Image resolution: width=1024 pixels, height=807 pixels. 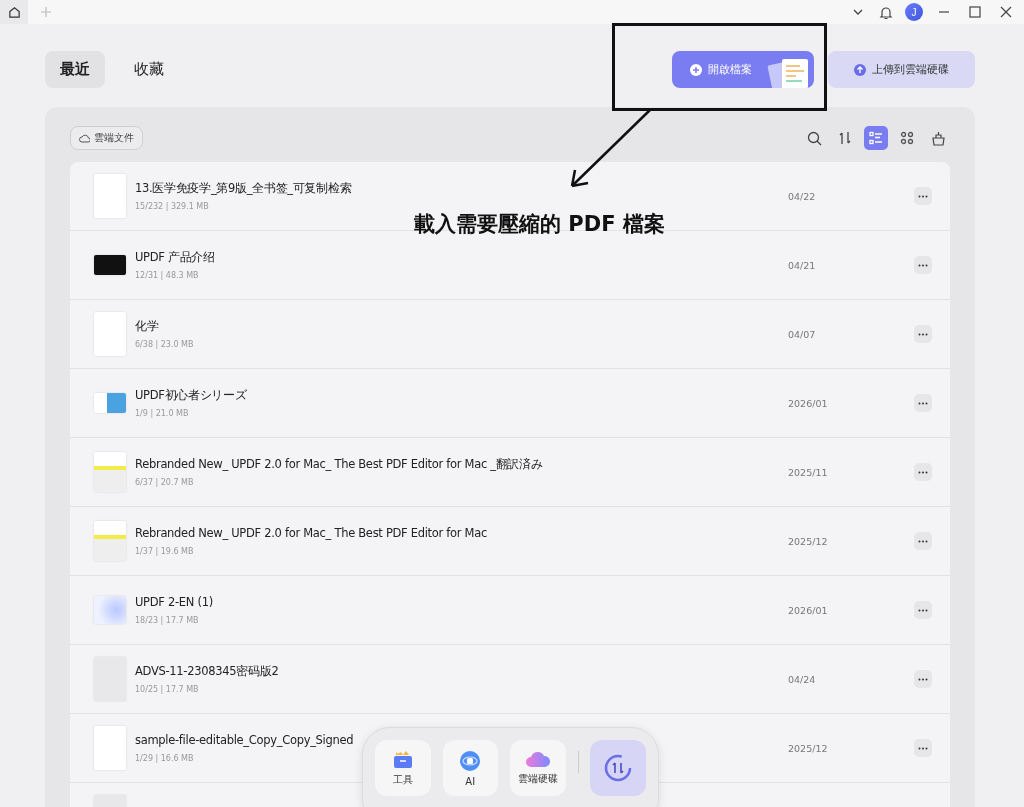 I want to click on dock-button: 工具, so click(x=403, y=768).